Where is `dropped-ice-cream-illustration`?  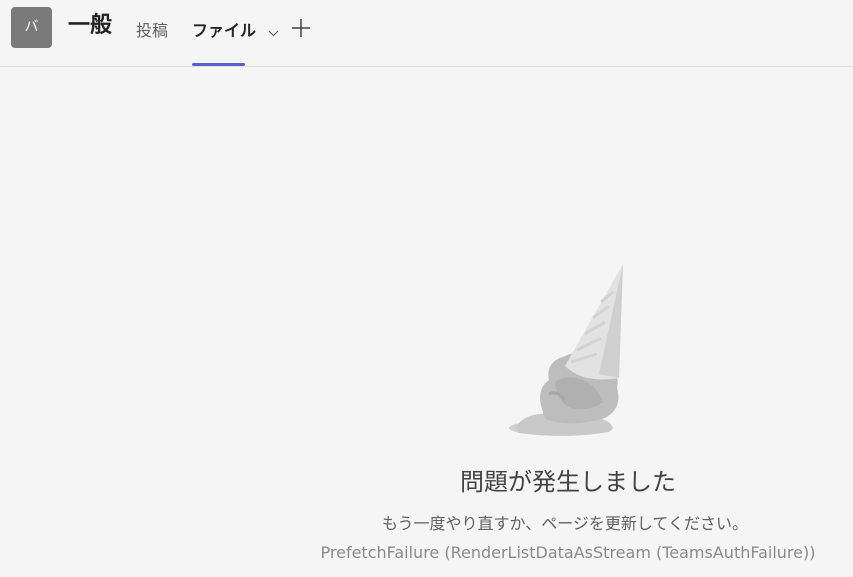
dropped-ice-cream-illustration is located at coordinates (570, 352).